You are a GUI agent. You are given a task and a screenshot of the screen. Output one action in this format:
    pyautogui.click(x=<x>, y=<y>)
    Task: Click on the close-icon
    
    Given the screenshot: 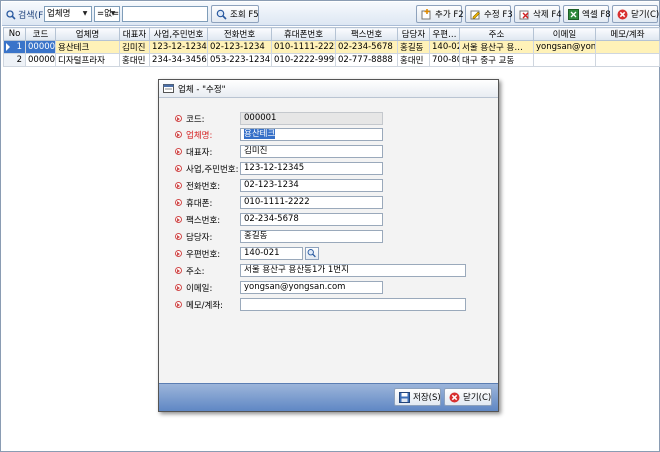 What is the action you would take?
    pyautogui.click(x=454, y=397)
    